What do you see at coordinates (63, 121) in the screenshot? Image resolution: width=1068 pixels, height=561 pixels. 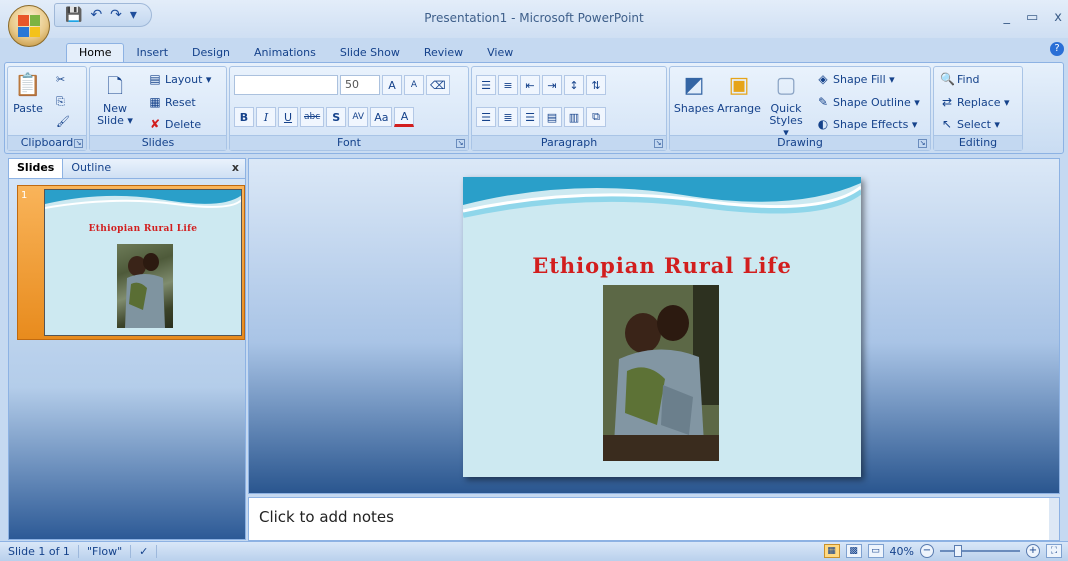 I see `format-painter-icon: 🖌` at bounding box center [63, 121].